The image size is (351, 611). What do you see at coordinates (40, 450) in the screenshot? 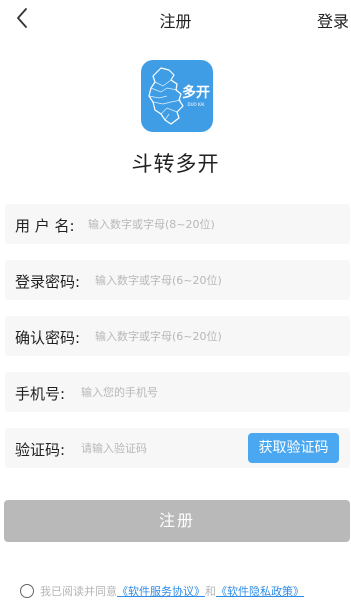
I see `code-label: 验证码:` at bounding box center [40, 450].